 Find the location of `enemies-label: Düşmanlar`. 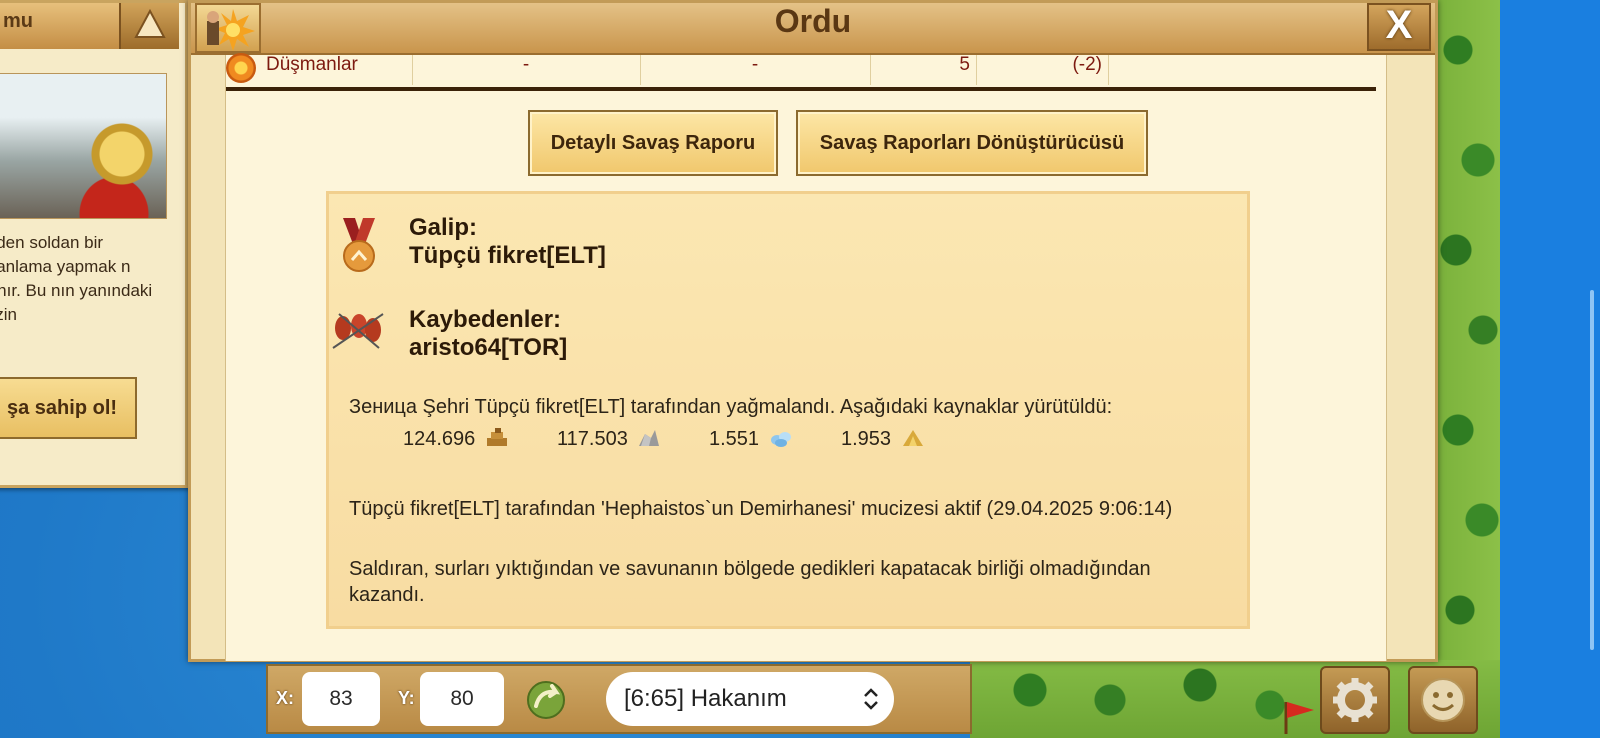

enemies-label: Düşmanlar is located at coordinates (339, 70).